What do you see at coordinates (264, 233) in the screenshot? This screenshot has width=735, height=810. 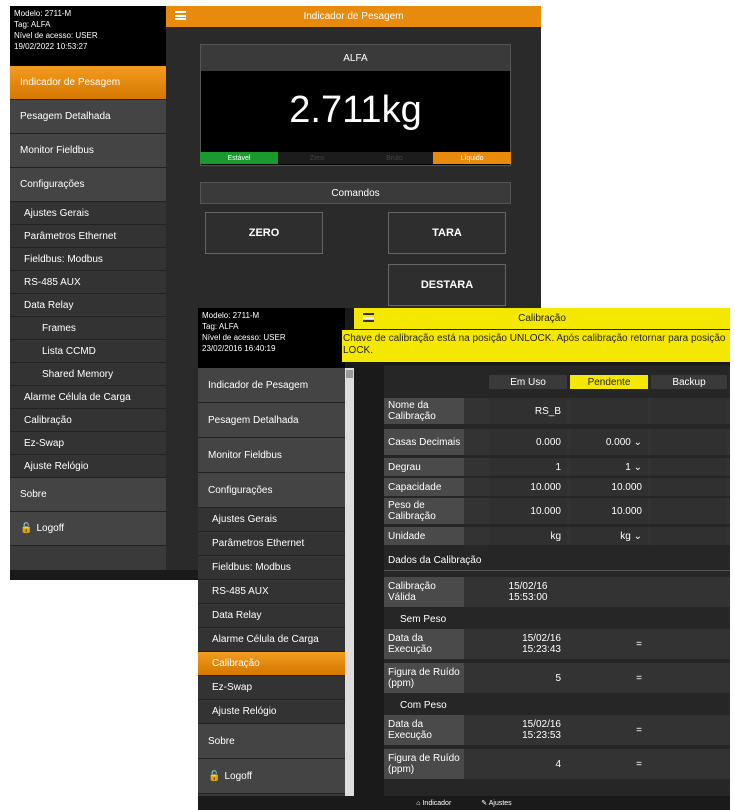 I see `zero-button: ZERO` at bounding box center [264, 233].